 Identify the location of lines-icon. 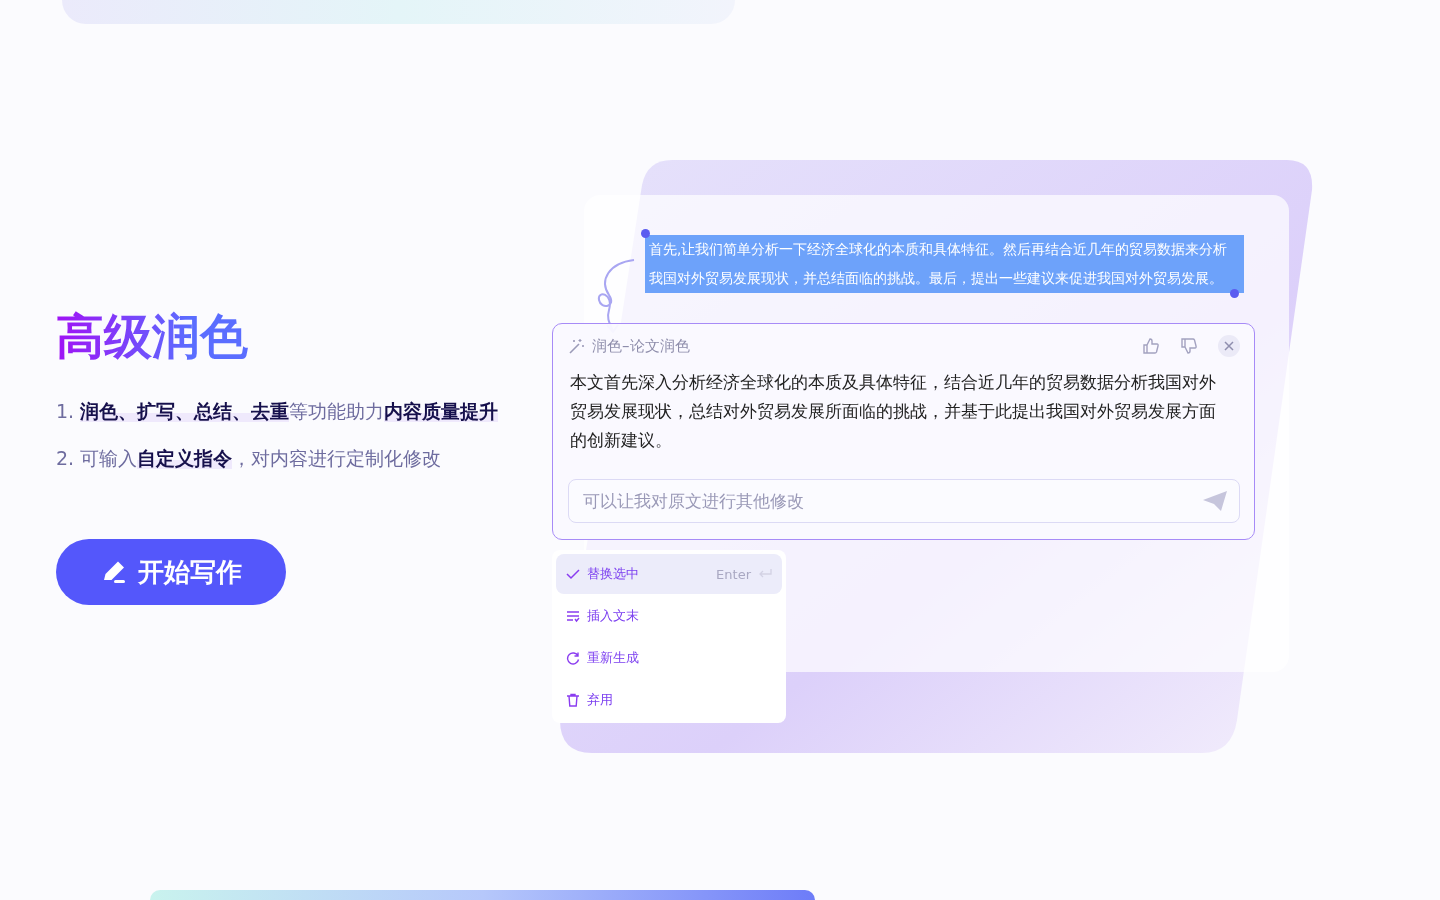
(573, 616).